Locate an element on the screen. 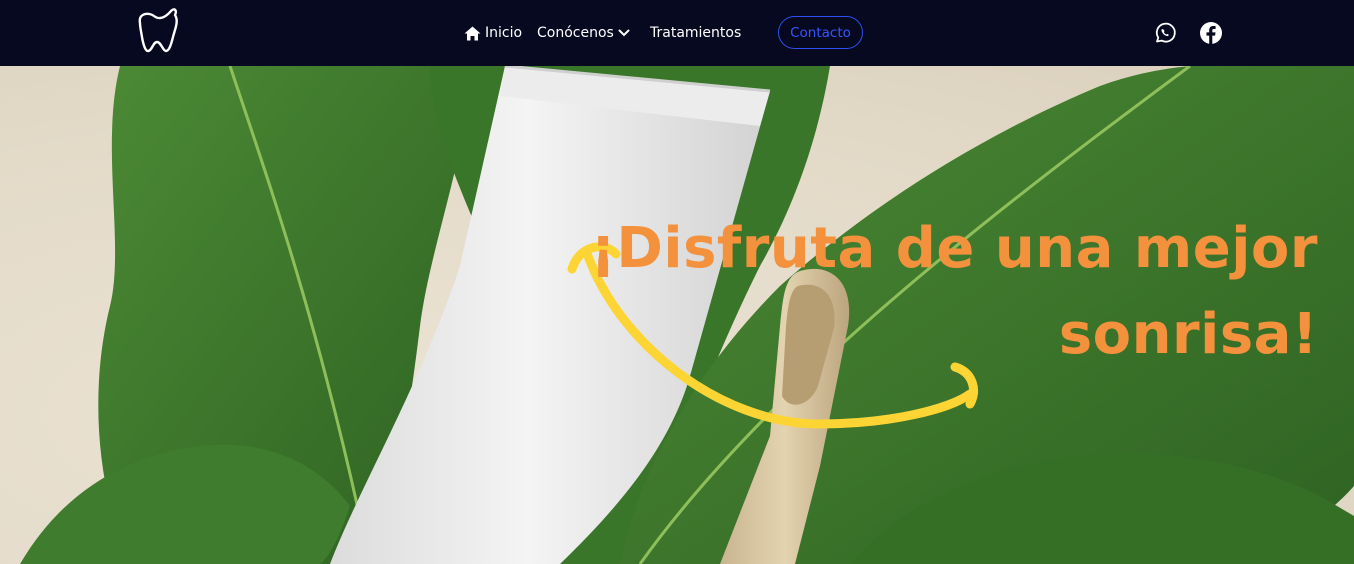 The height and width of the screenshot is (564, 1354). navbar: Inicio Conócenos Tratamientos Contacto is located at coordinates (677, 33).